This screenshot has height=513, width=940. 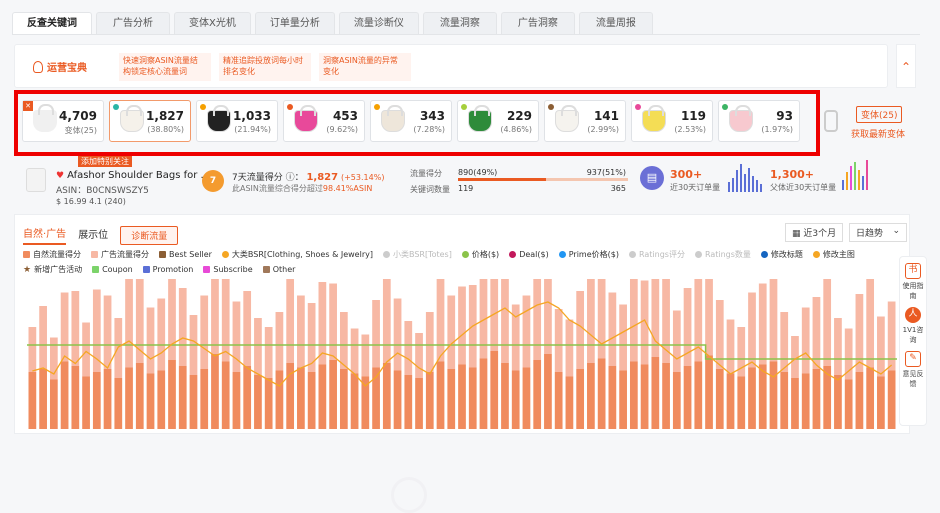 I want to click on legend-label: Other, so click(x=284, y=269).